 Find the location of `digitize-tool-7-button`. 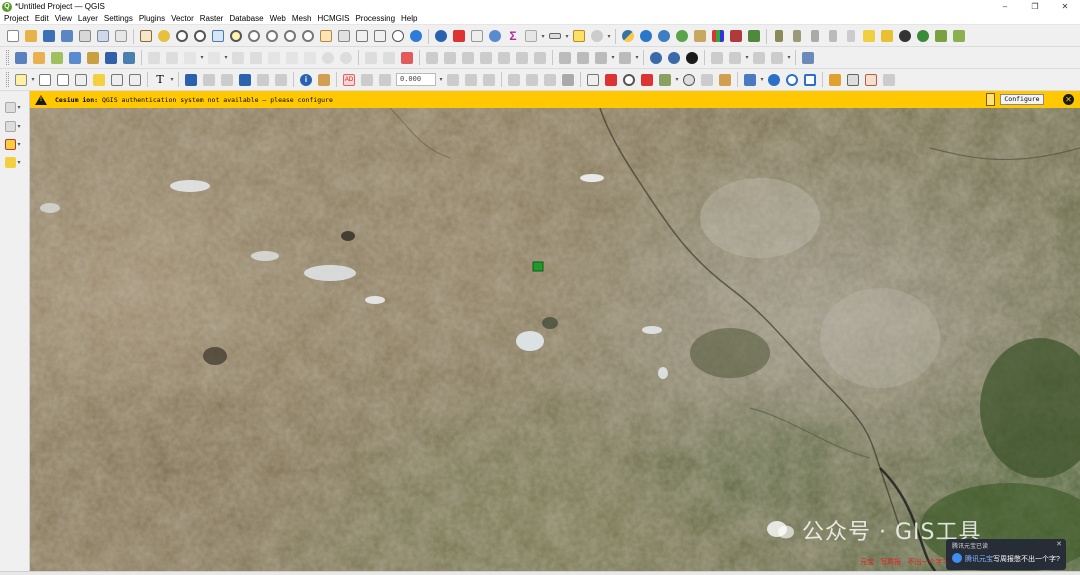

digitize-tool-7-button is located at coordinates (486, 58).